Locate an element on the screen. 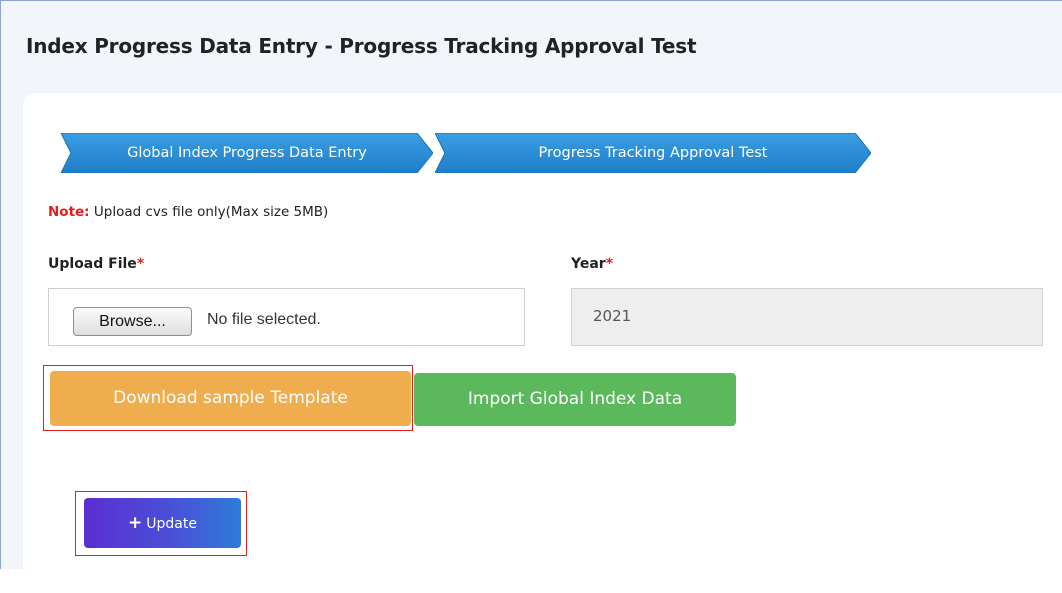 The height and width of the screenshot is (593, 1062). year-label: Year* is located at coordinates (592, 264).